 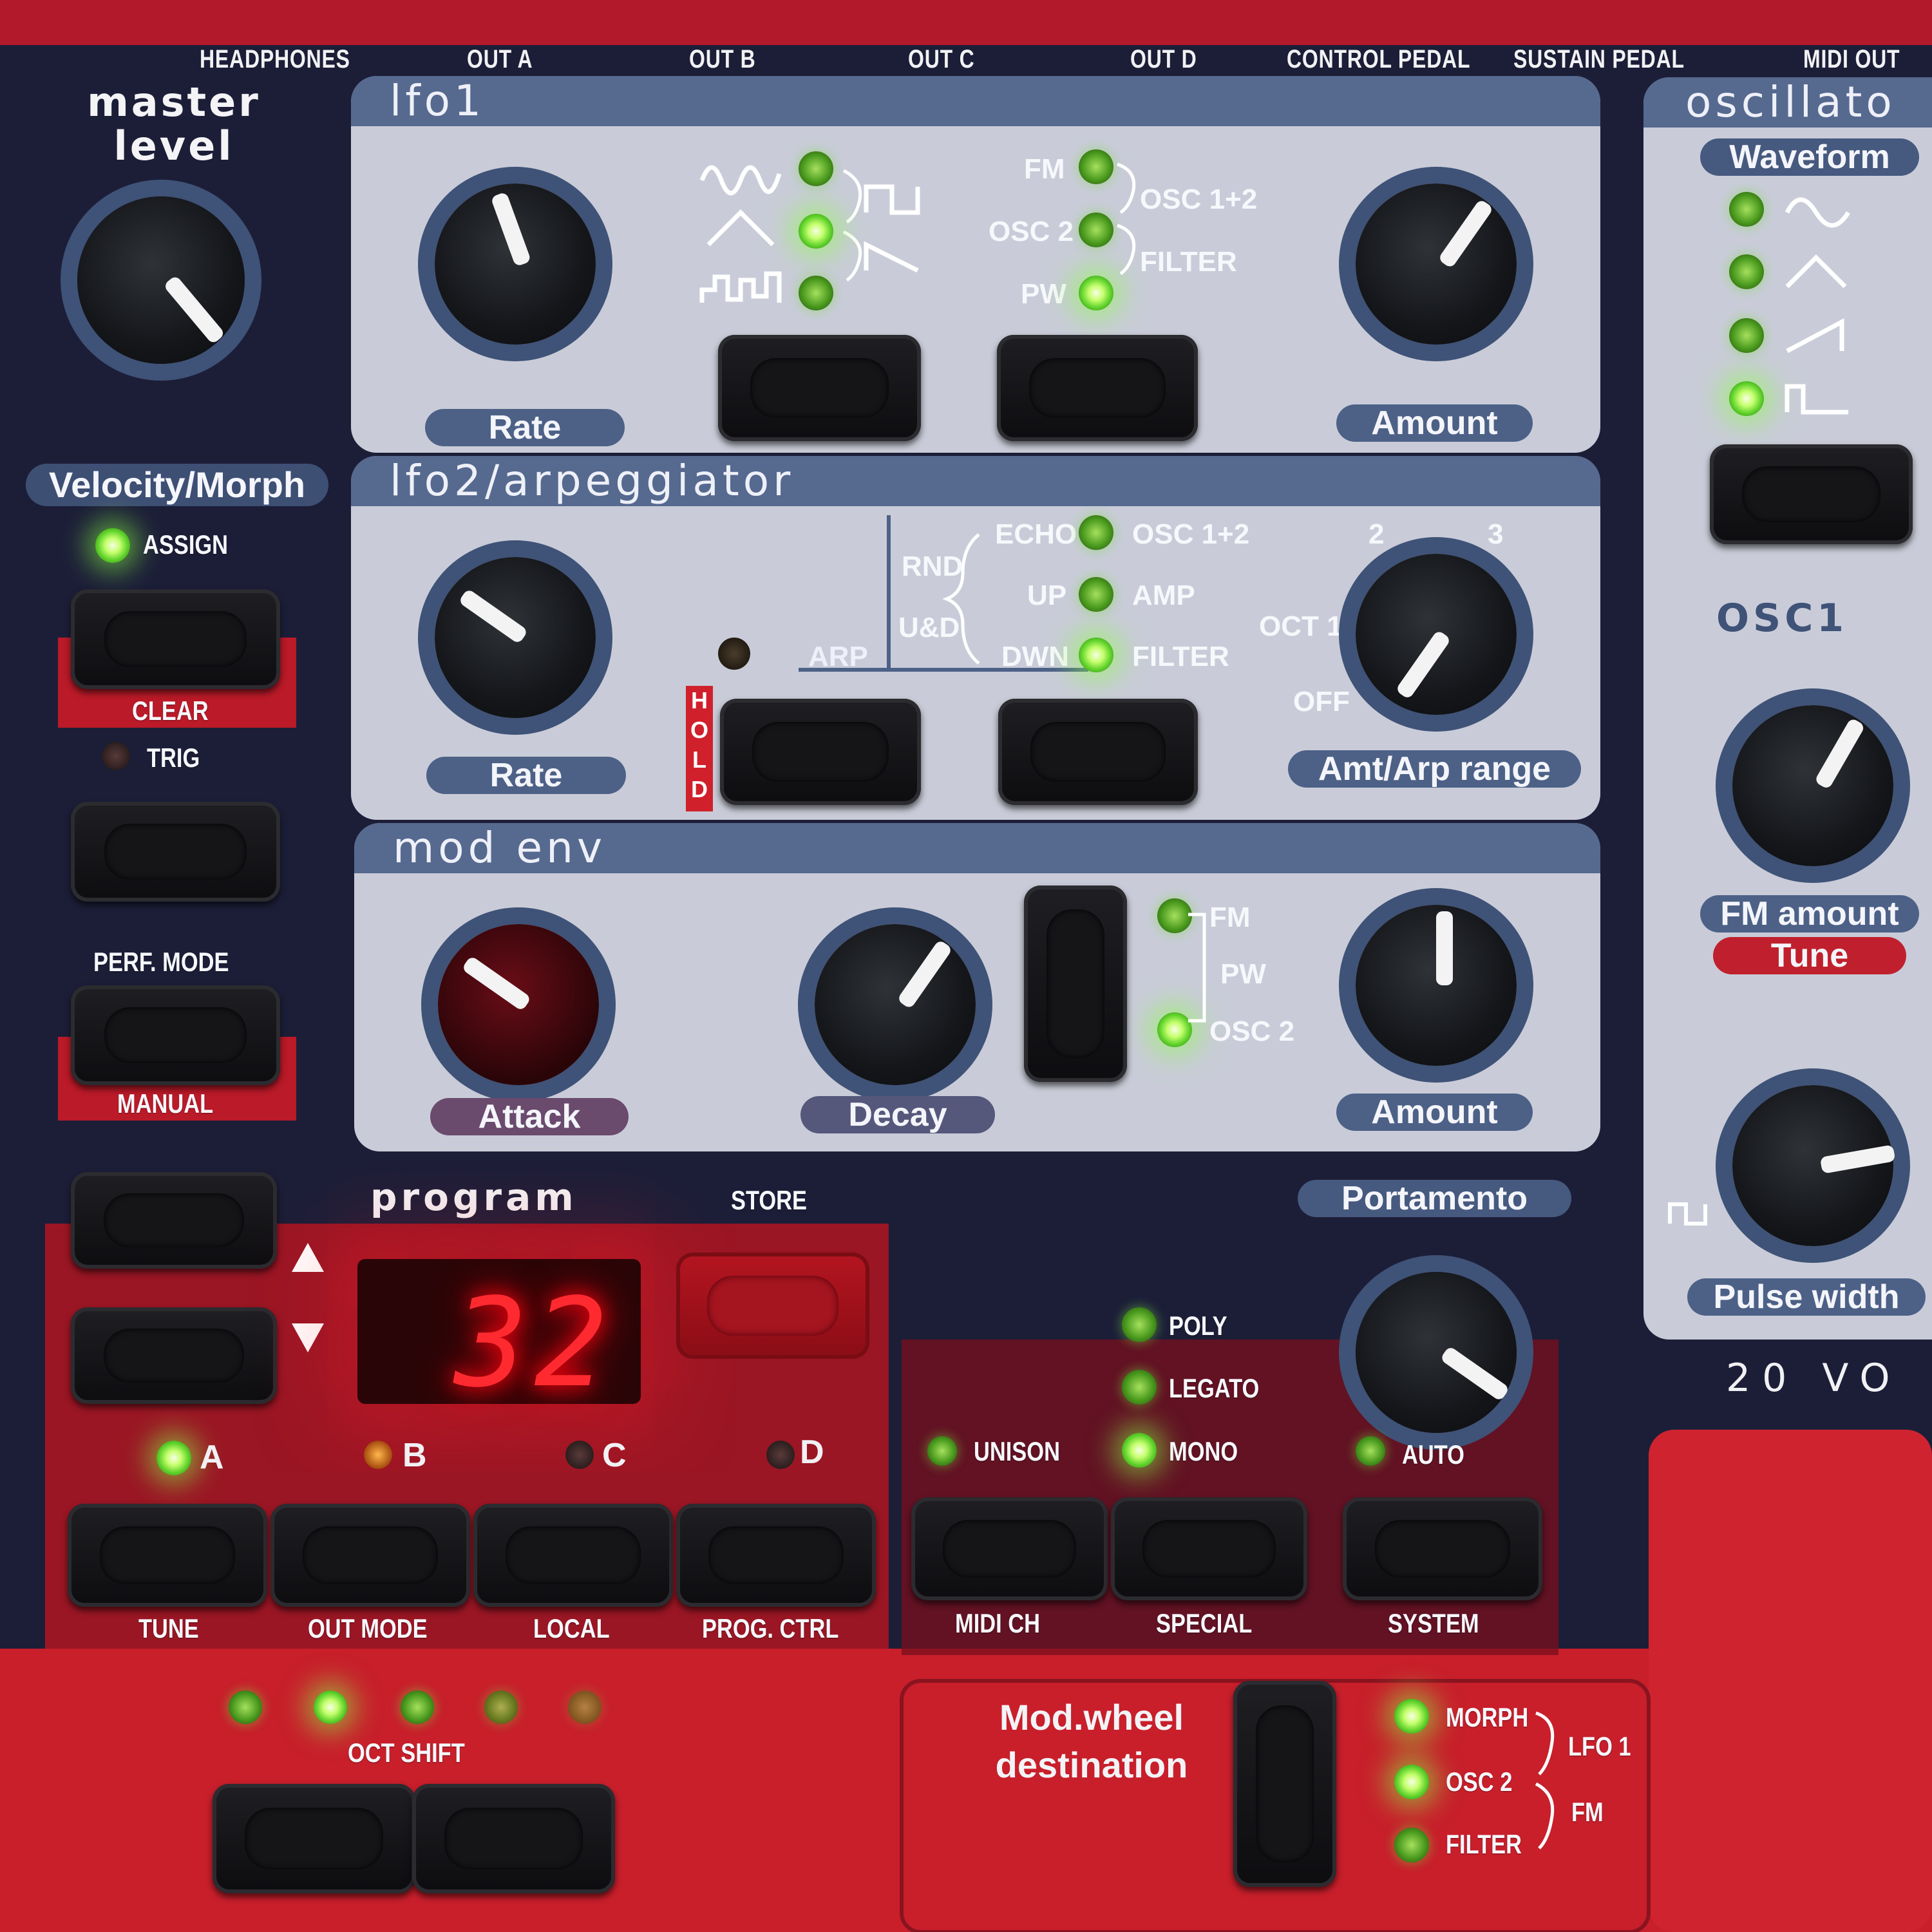 What do you see at coordinates (515, 264) in the screenshot?
I see `lfo1-rate-knob` at bounding box center [515, 264].